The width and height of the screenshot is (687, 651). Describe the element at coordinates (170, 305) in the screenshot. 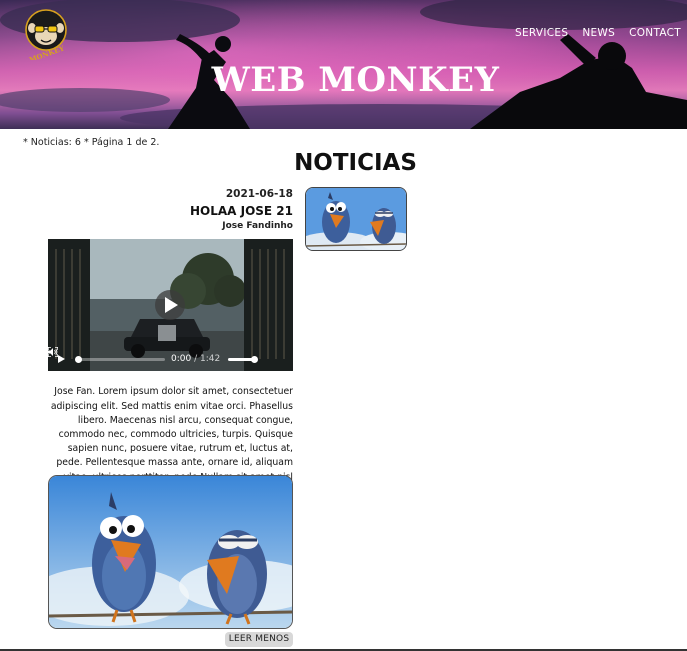

I see `video-player: 0:00 / 1:42` at that location.